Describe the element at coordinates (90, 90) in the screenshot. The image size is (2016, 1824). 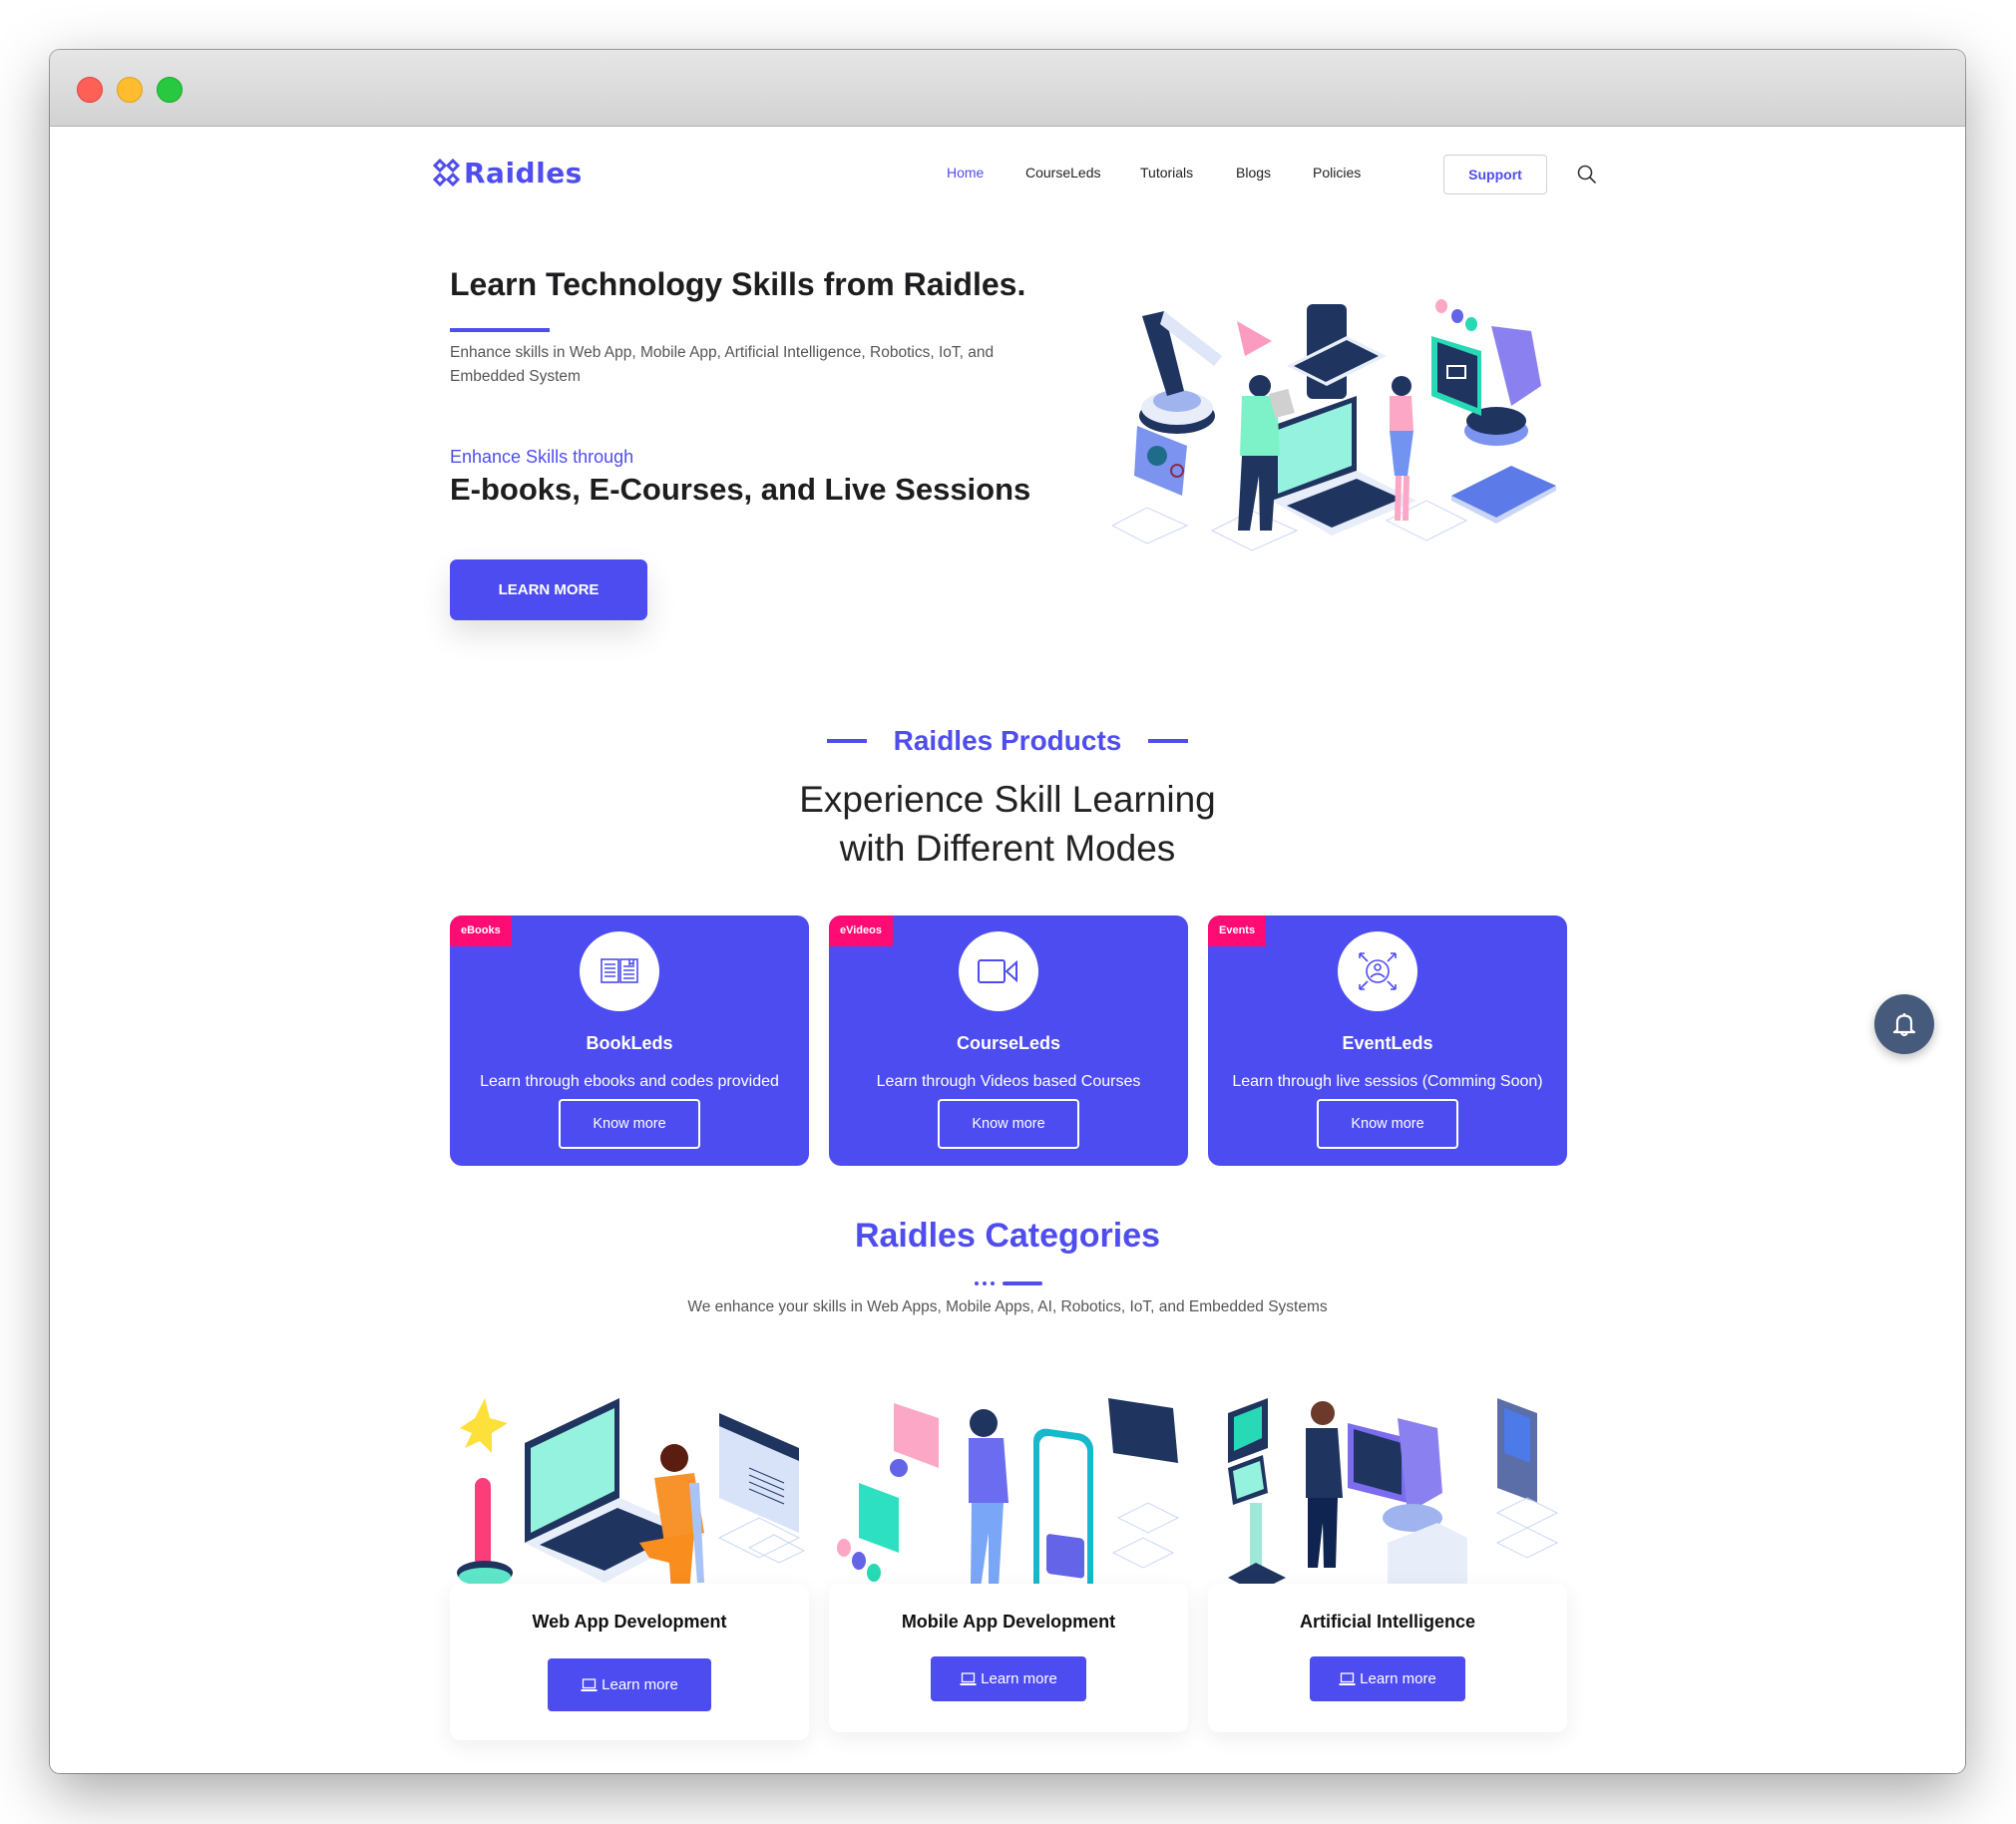
I see `close-window-button` at that location.